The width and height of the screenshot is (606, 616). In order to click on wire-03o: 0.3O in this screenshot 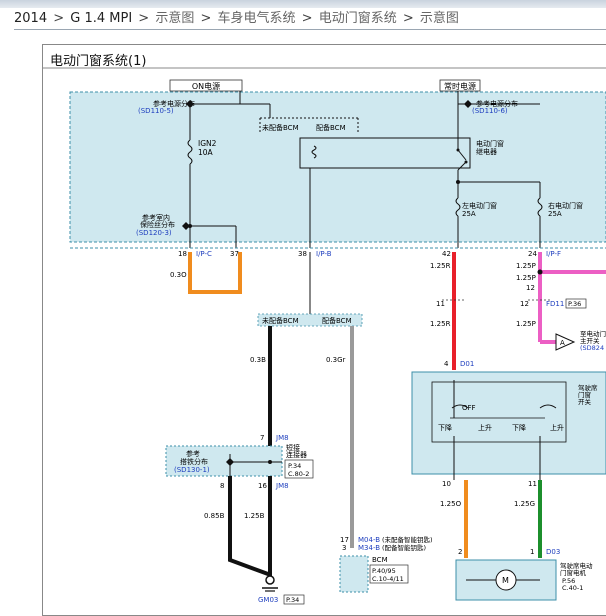, I will do `click(178, 275)`.